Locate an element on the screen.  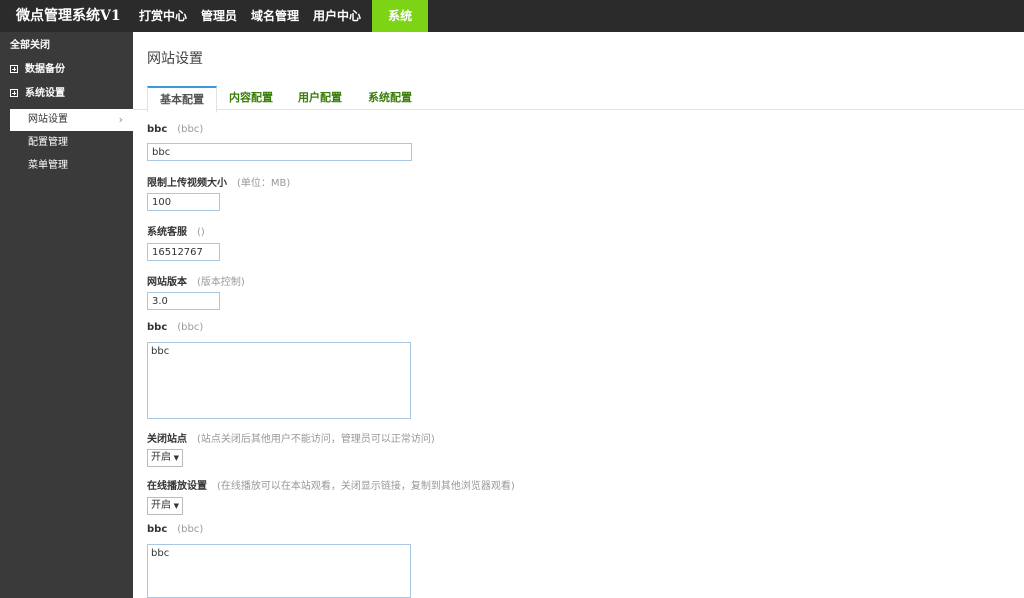
sidebar-item-label: 网站设置 is located at coordinates (48, 119).